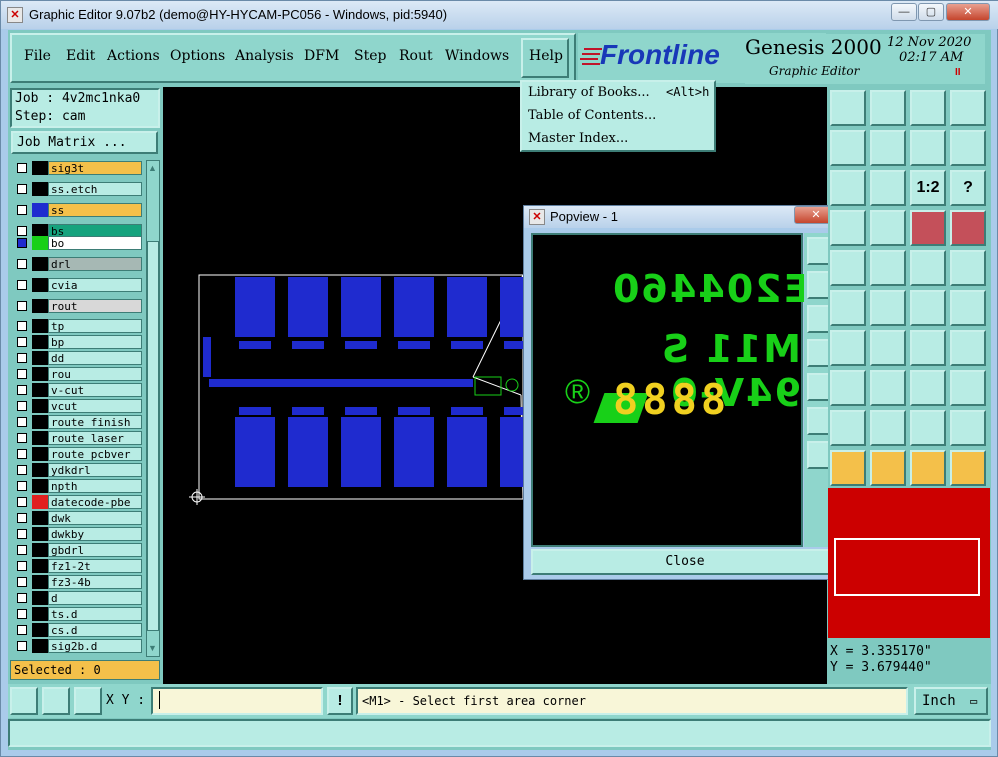 The image size is (998, 757). Describe the element at coordinates (95, 189) in the screenshot. I see `layer-name: ss.etch` at that location.